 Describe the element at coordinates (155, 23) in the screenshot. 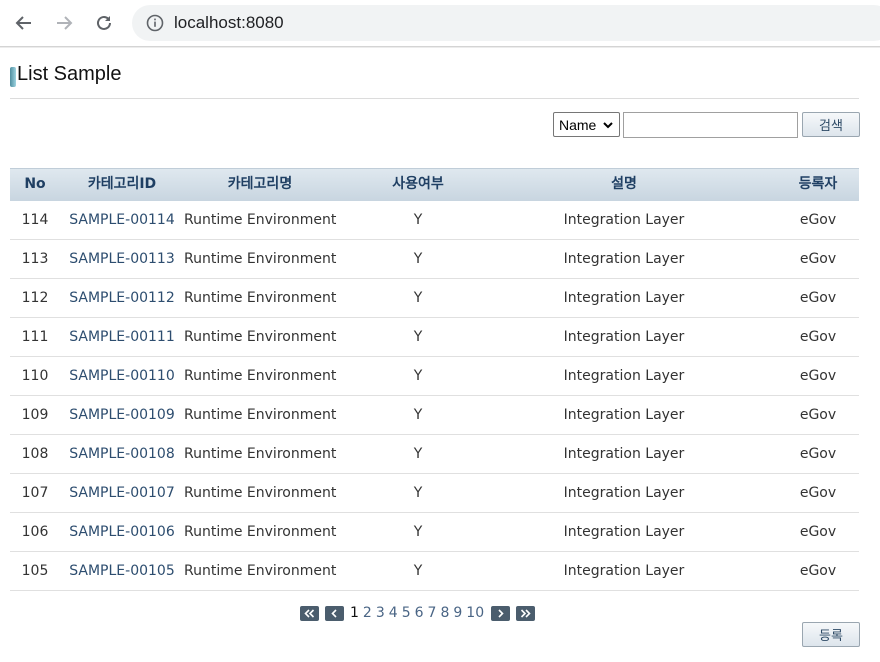

I see `info-icon` at that location.